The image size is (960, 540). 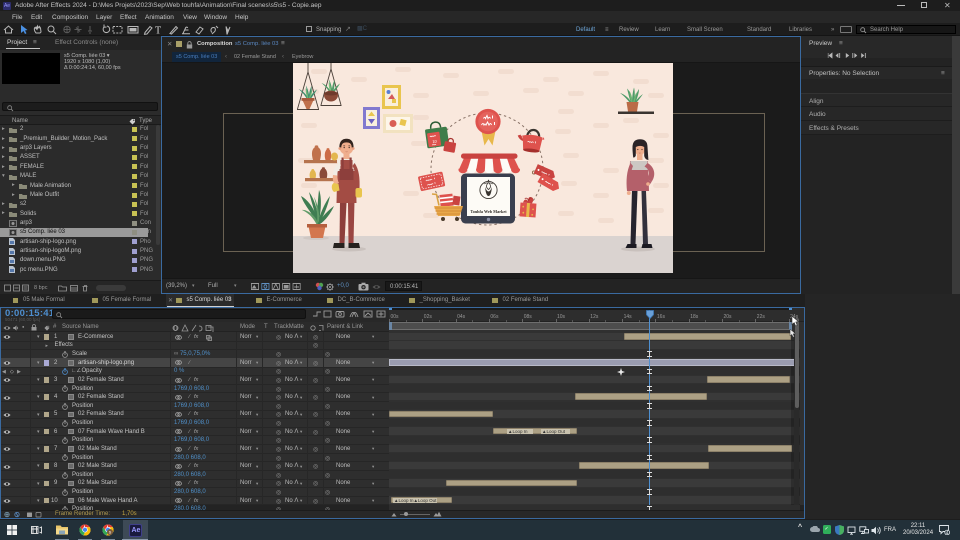 I want to click on svg-text: 4, so click(x=947, y=532).